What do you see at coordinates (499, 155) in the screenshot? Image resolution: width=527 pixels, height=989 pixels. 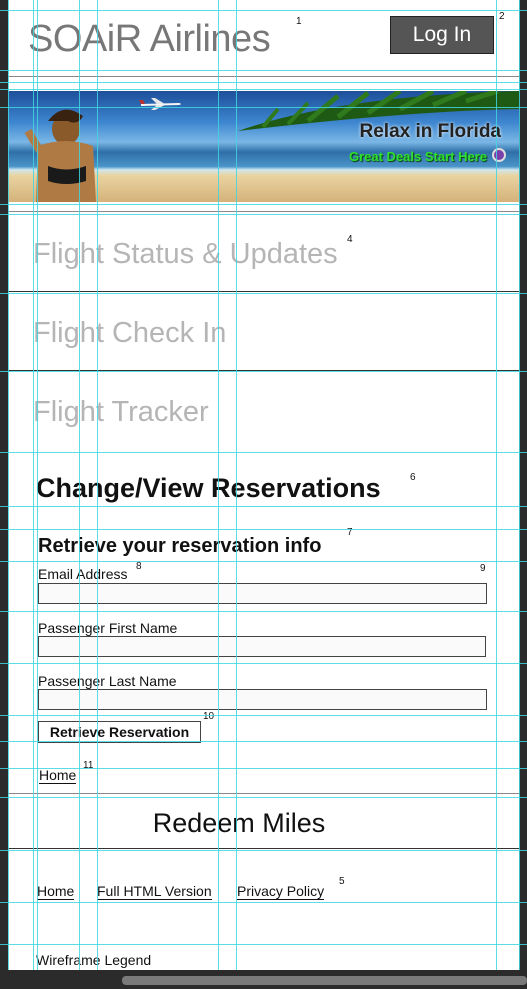 I see `circle-arrow-icon` at bounding box center [499, 155].